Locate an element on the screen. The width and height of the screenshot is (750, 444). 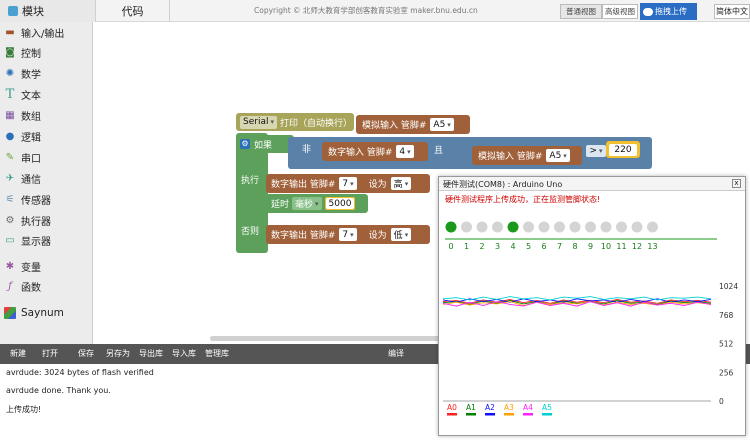
high-low-dropdown-2: 低 is located at coordinates (401, 234).